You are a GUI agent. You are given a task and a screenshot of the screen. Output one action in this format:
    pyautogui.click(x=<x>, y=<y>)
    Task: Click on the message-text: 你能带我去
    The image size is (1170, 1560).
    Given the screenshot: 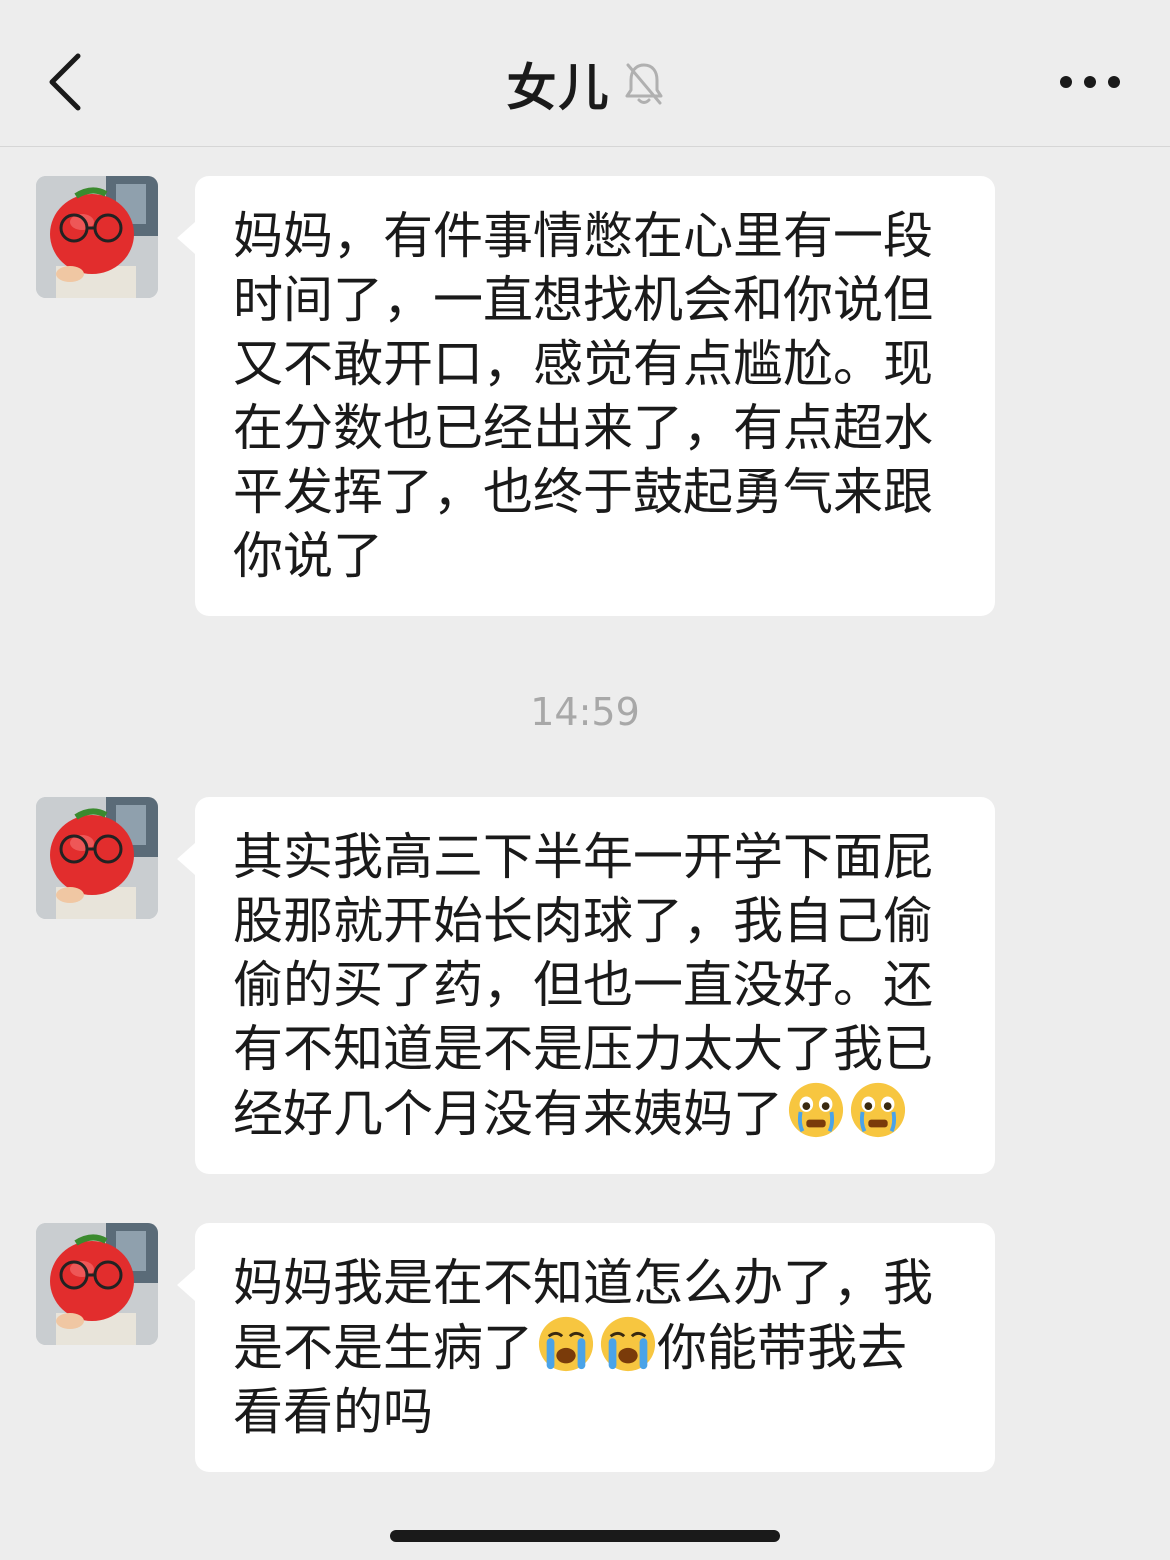 What is the action you would take?
    pyautogui.click(x=782, y=1348)
    